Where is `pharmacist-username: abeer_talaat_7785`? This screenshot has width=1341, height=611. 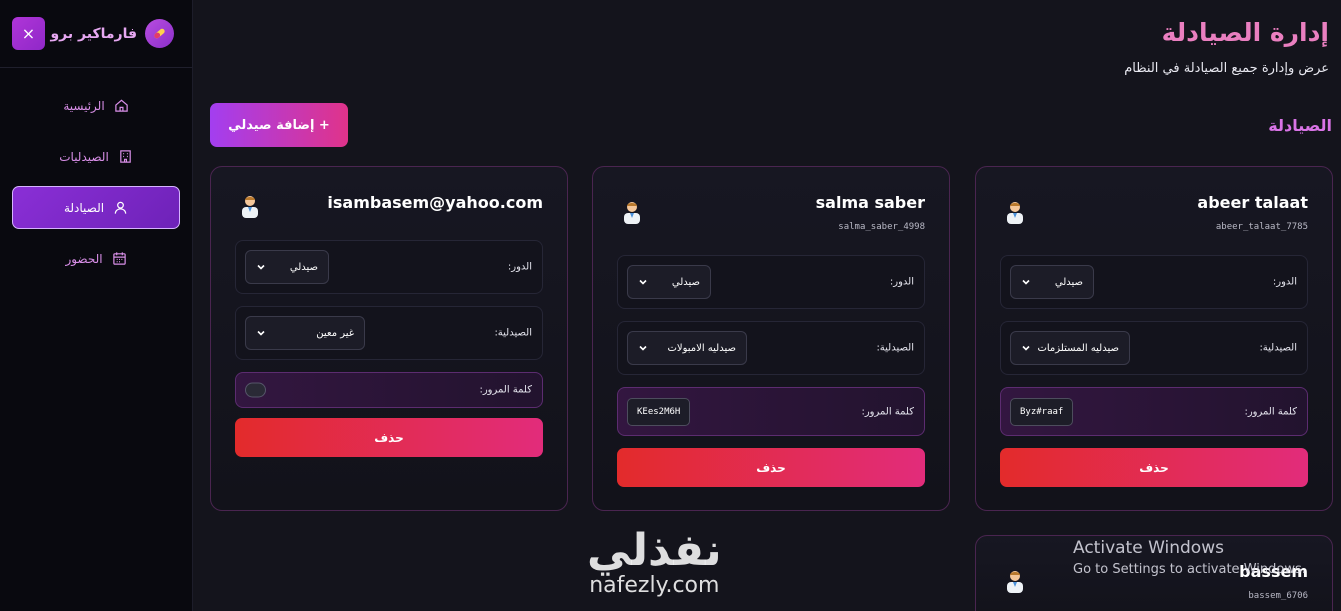 pharmacist-username: abeer_talaat_7785 is located at coordinates (1261, 227).